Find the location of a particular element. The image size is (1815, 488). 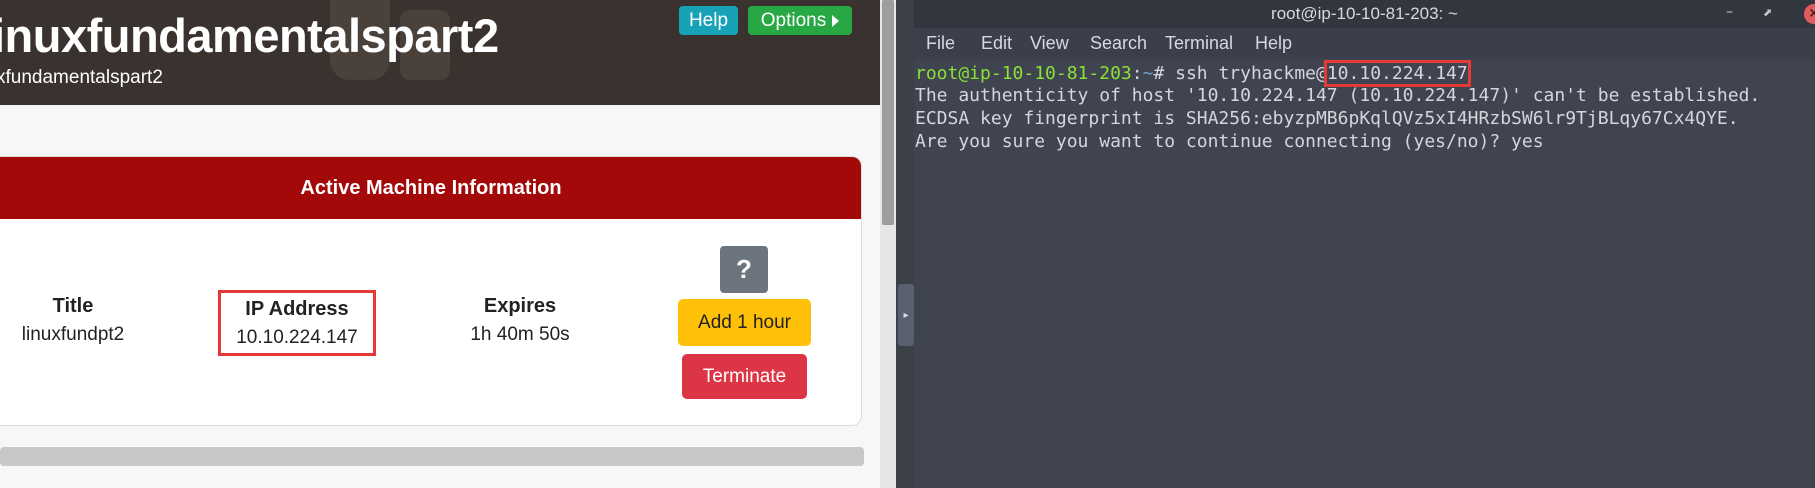

help-button-label: Help is located at coordinates (708, 20).